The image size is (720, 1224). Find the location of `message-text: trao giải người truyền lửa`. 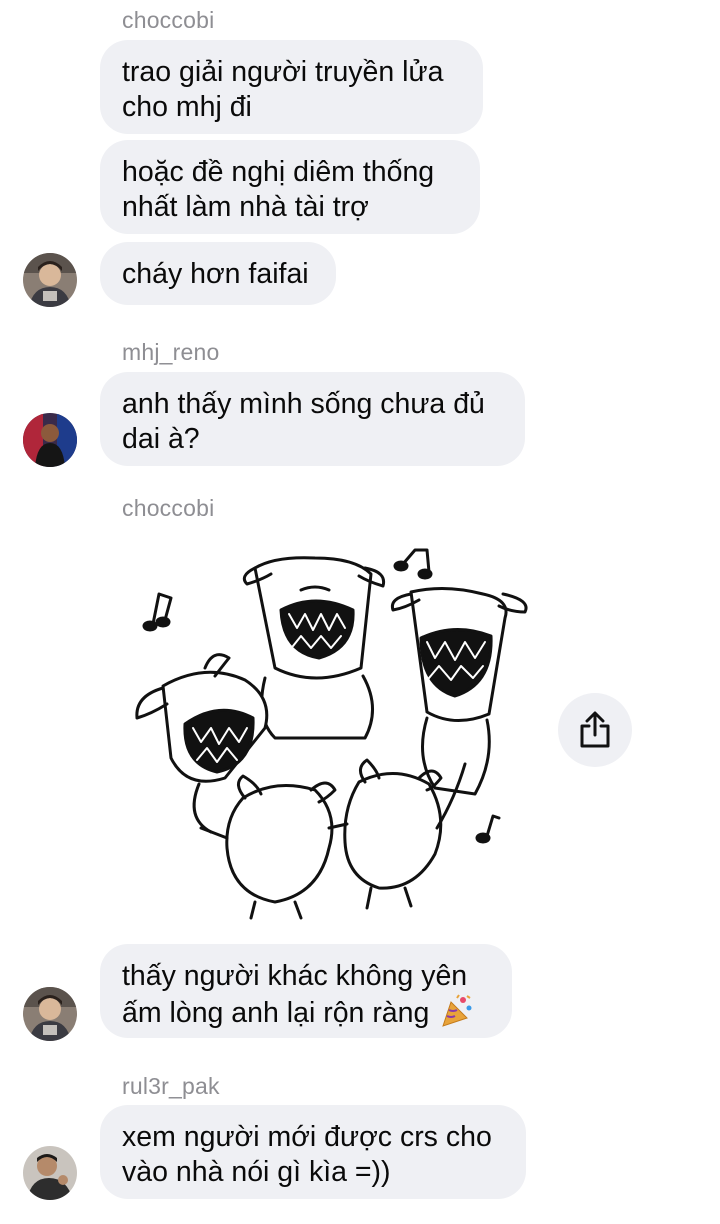

message-text: trao giải người truyền lửa is located at coordinates (283, 72).